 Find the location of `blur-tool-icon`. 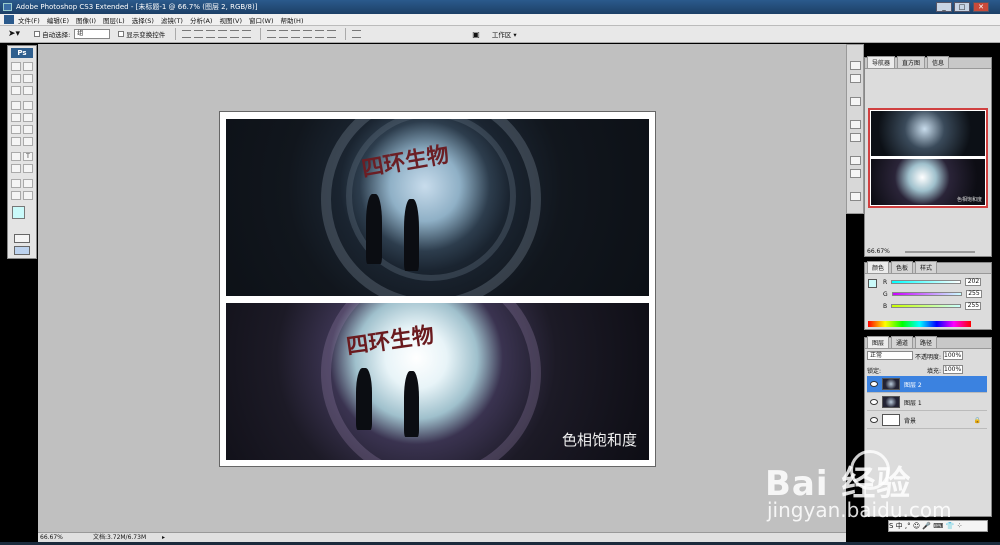

blur-tool-icon is located at coordinates (16, 141).